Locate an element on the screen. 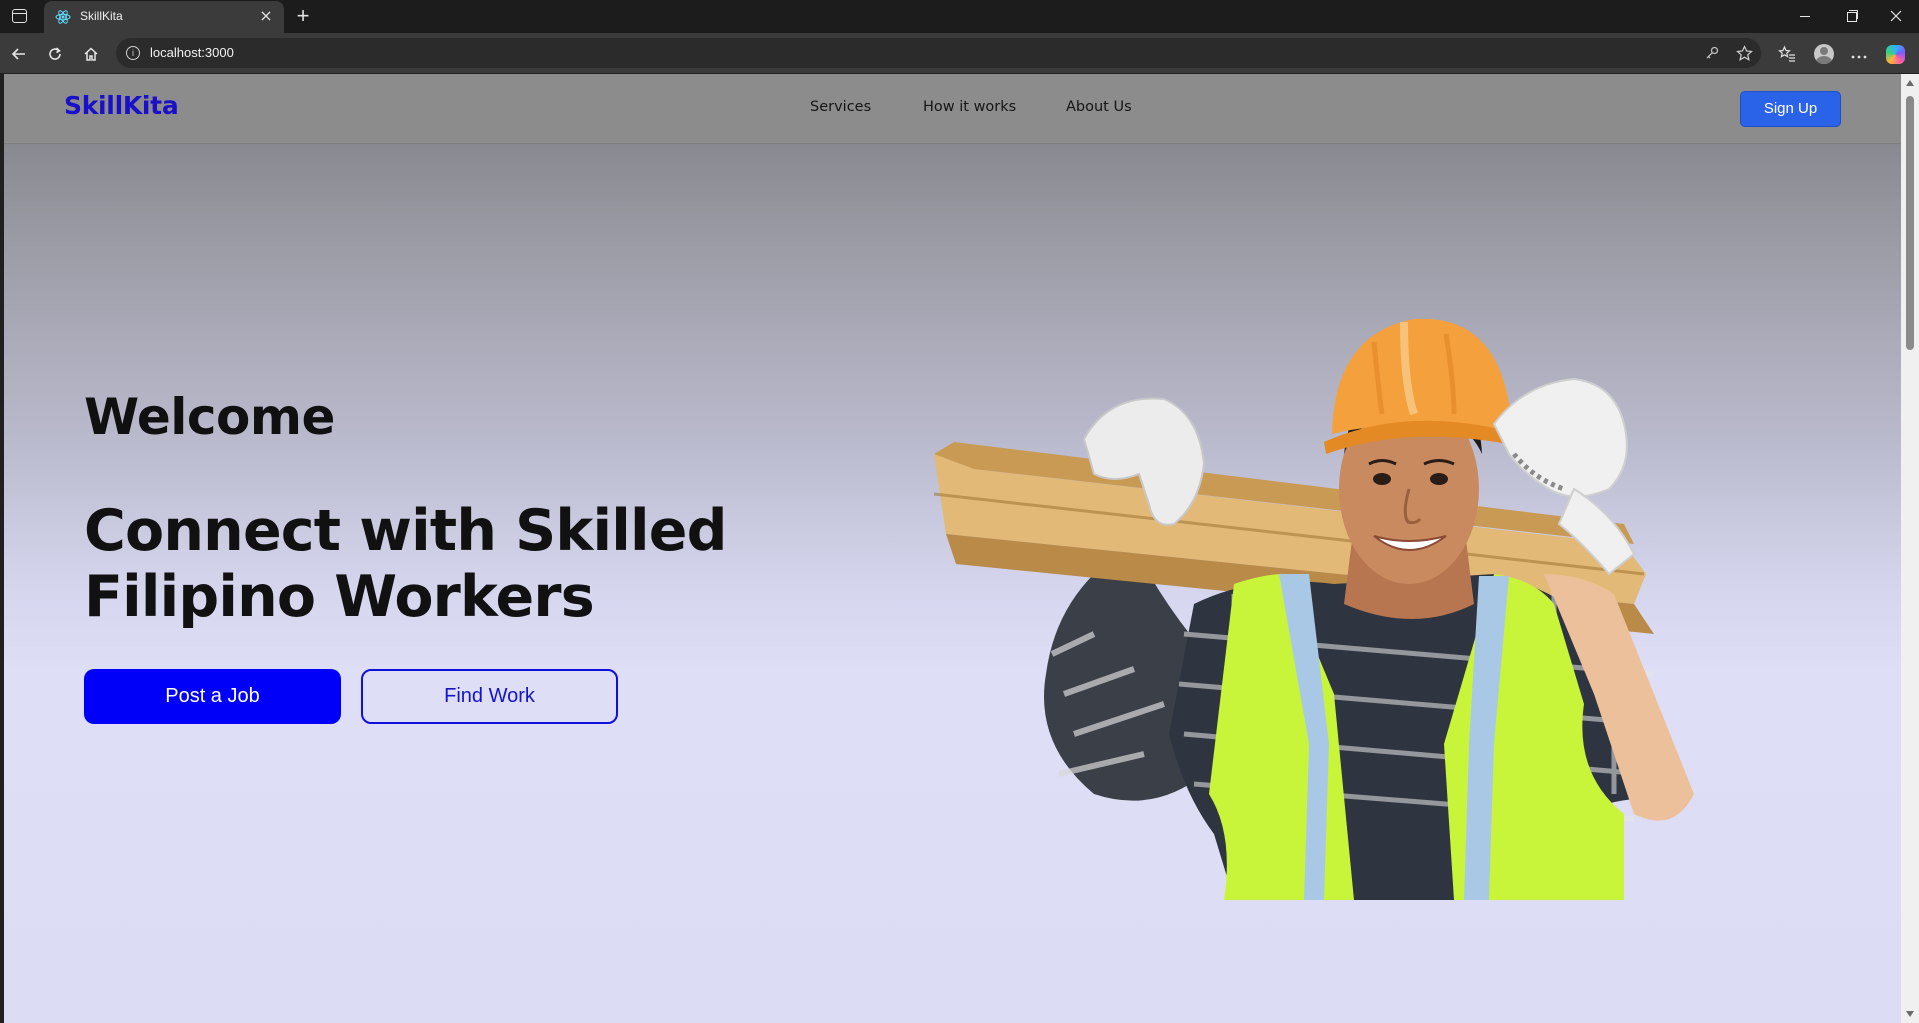  sign-up-button: Sign Up is located at coordinates (1790, 109).